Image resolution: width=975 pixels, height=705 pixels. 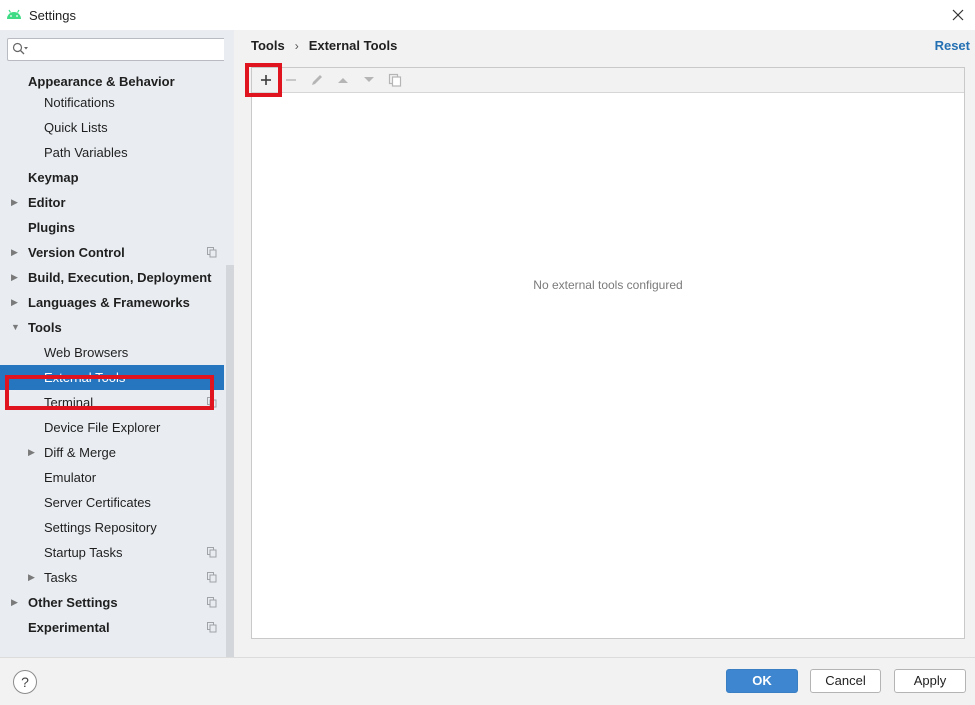 I want to click on tree-item-label: Diff & Merge, so click(x=80, y=452).